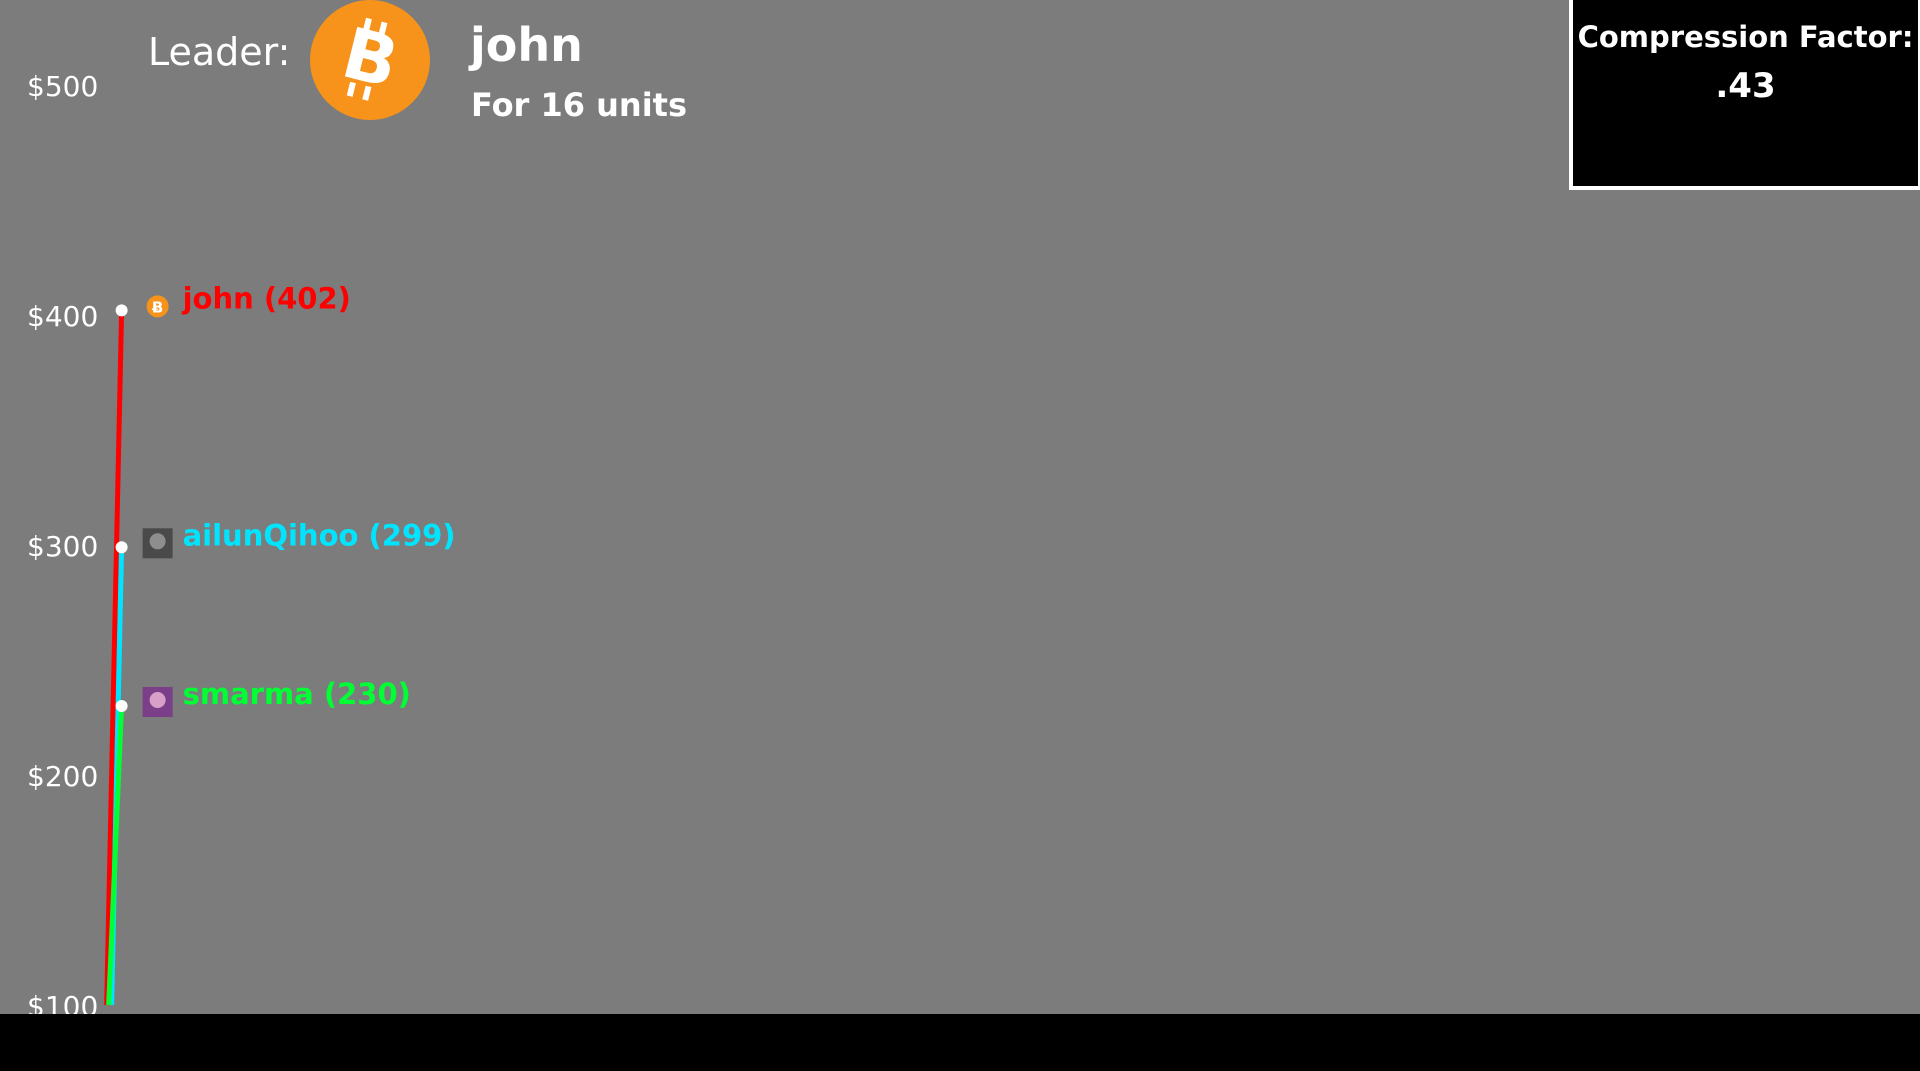 The width and height of the screenshot is (1920, 1071). Describe the element at coordinates (62, 86) in the screenshot. I see `y-tick-label: $500` at that location.